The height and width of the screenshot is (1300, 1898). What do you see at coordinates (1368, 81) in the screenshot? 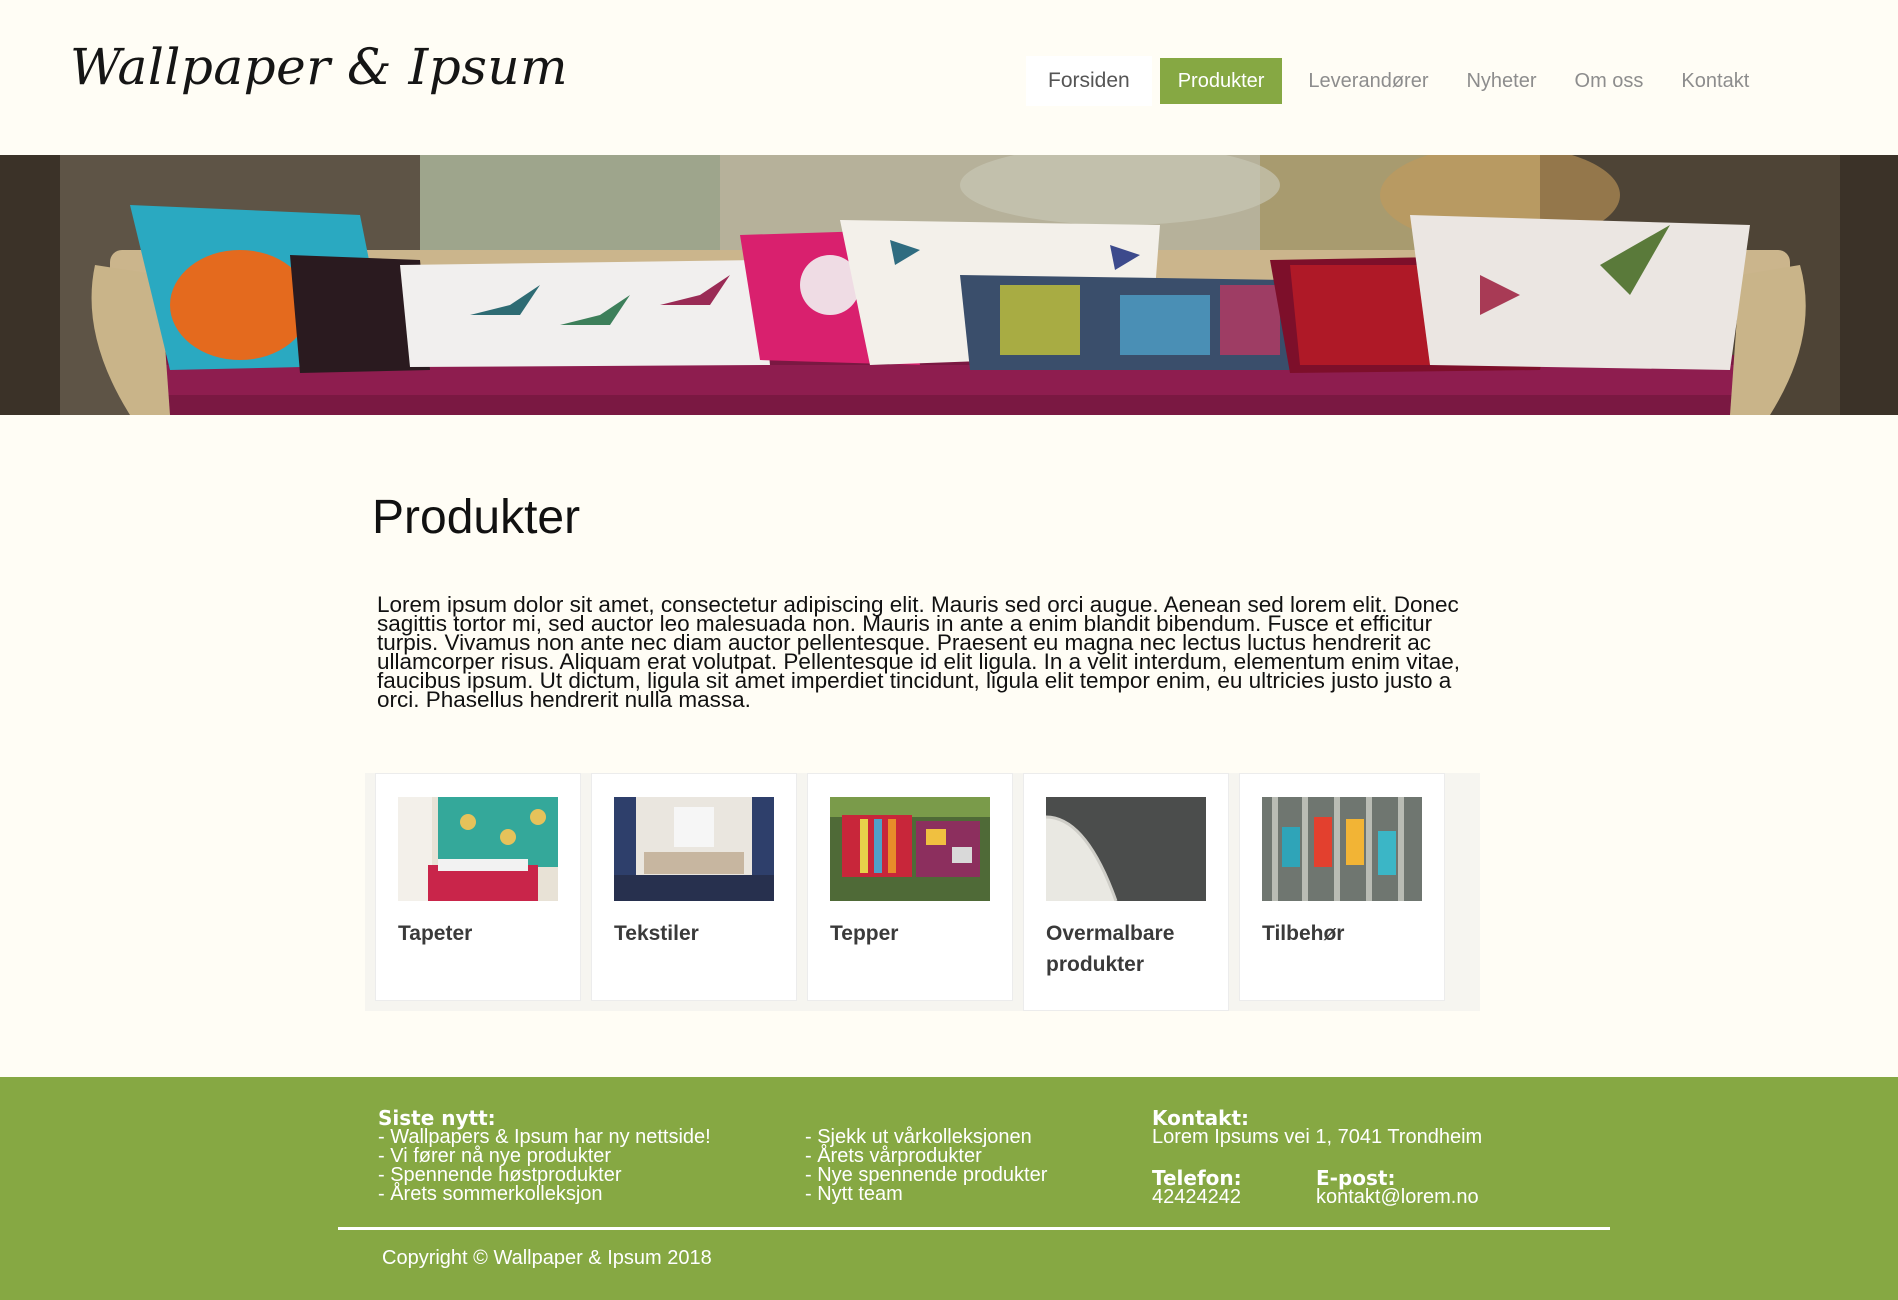
I see `nav-item-leverandorer: Leverandører` at bounding box center [1368, 81].